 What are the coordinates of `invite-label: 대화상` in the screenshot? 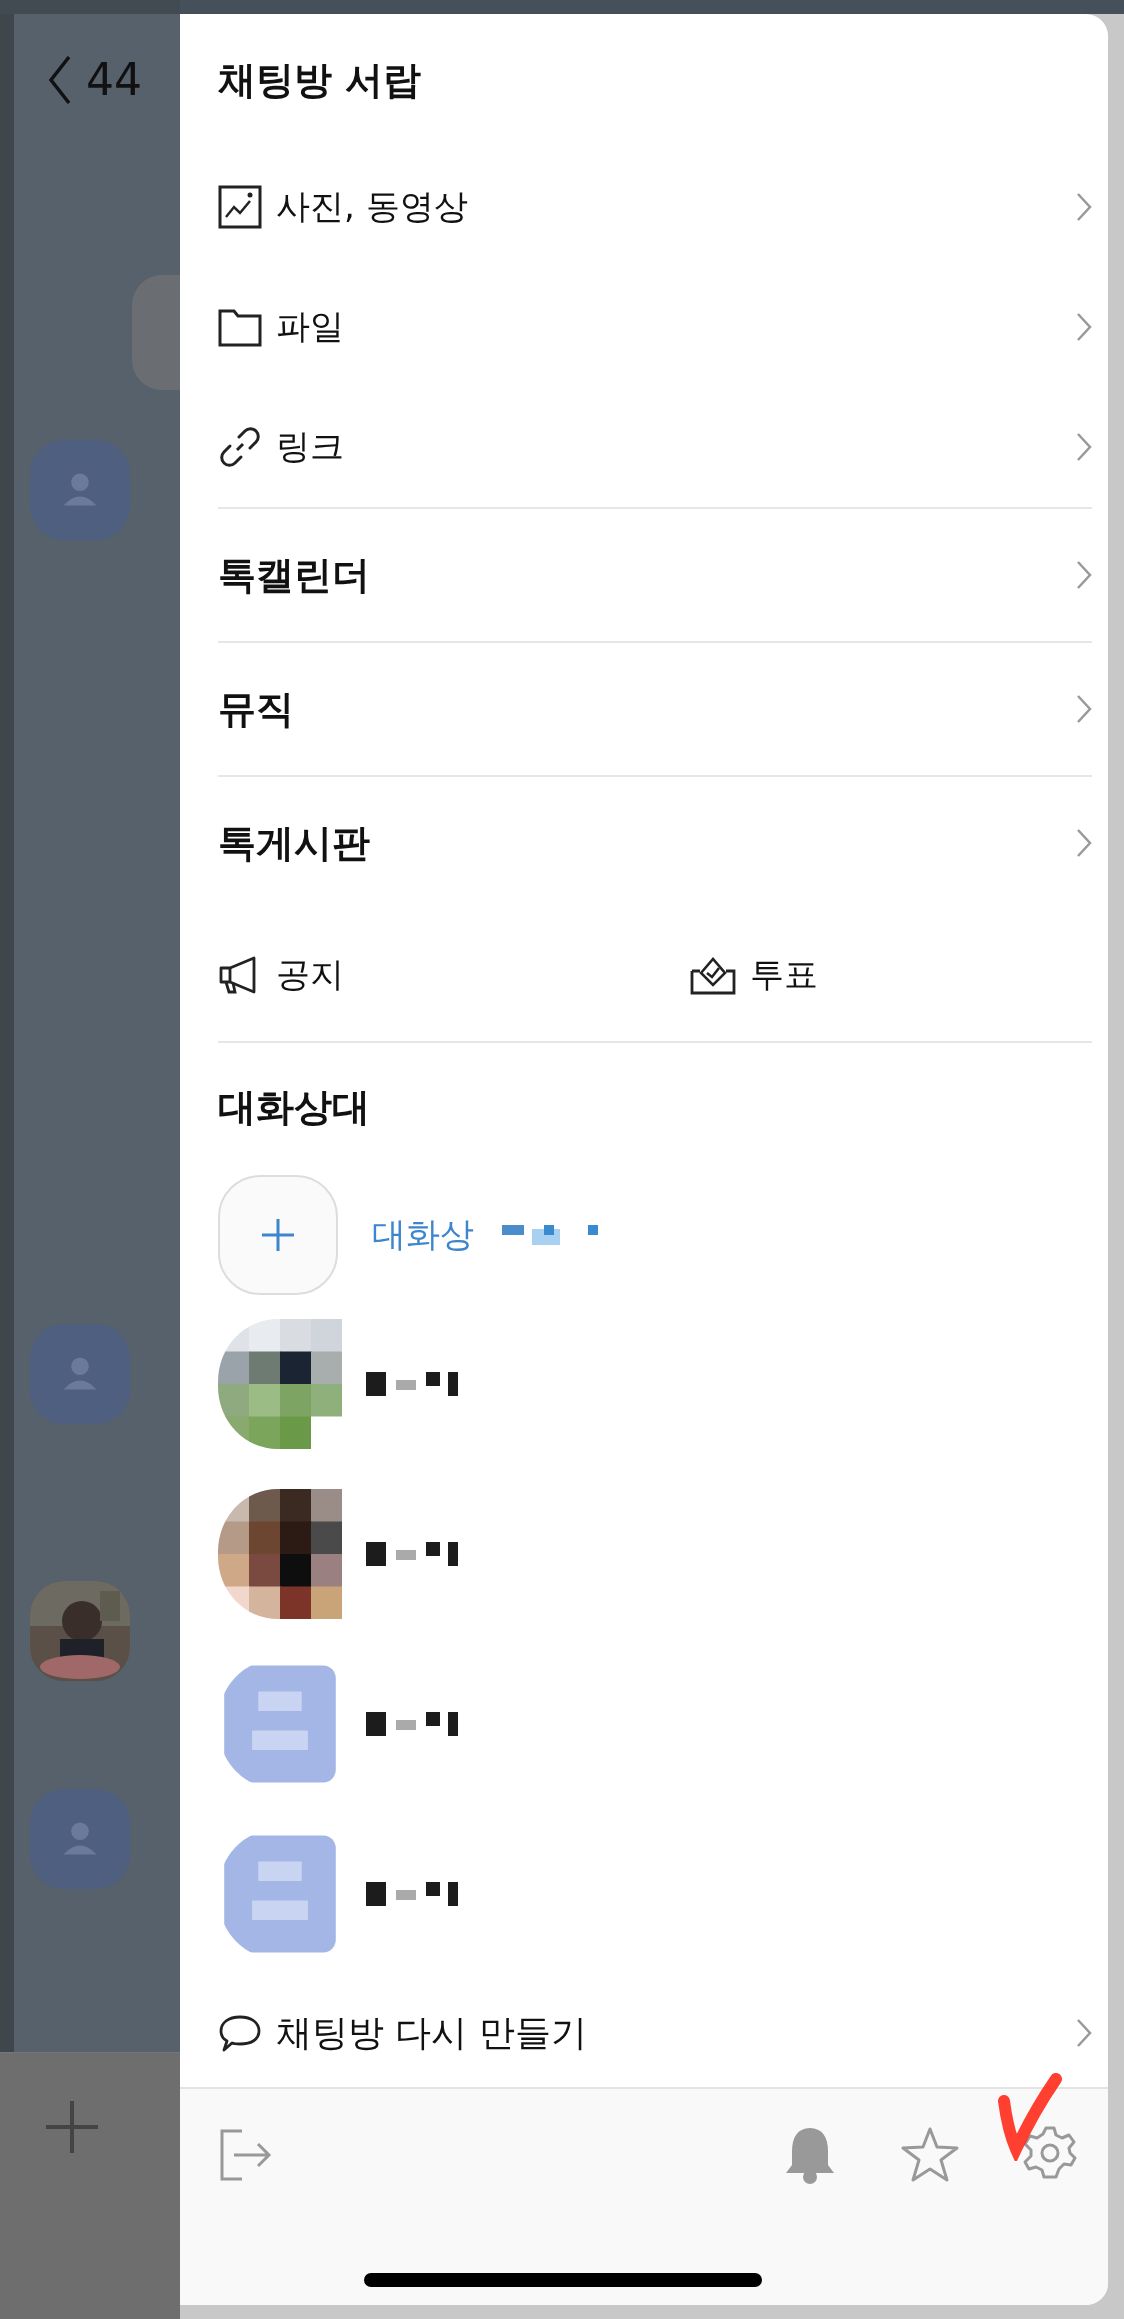 It's located at (423, 1235).